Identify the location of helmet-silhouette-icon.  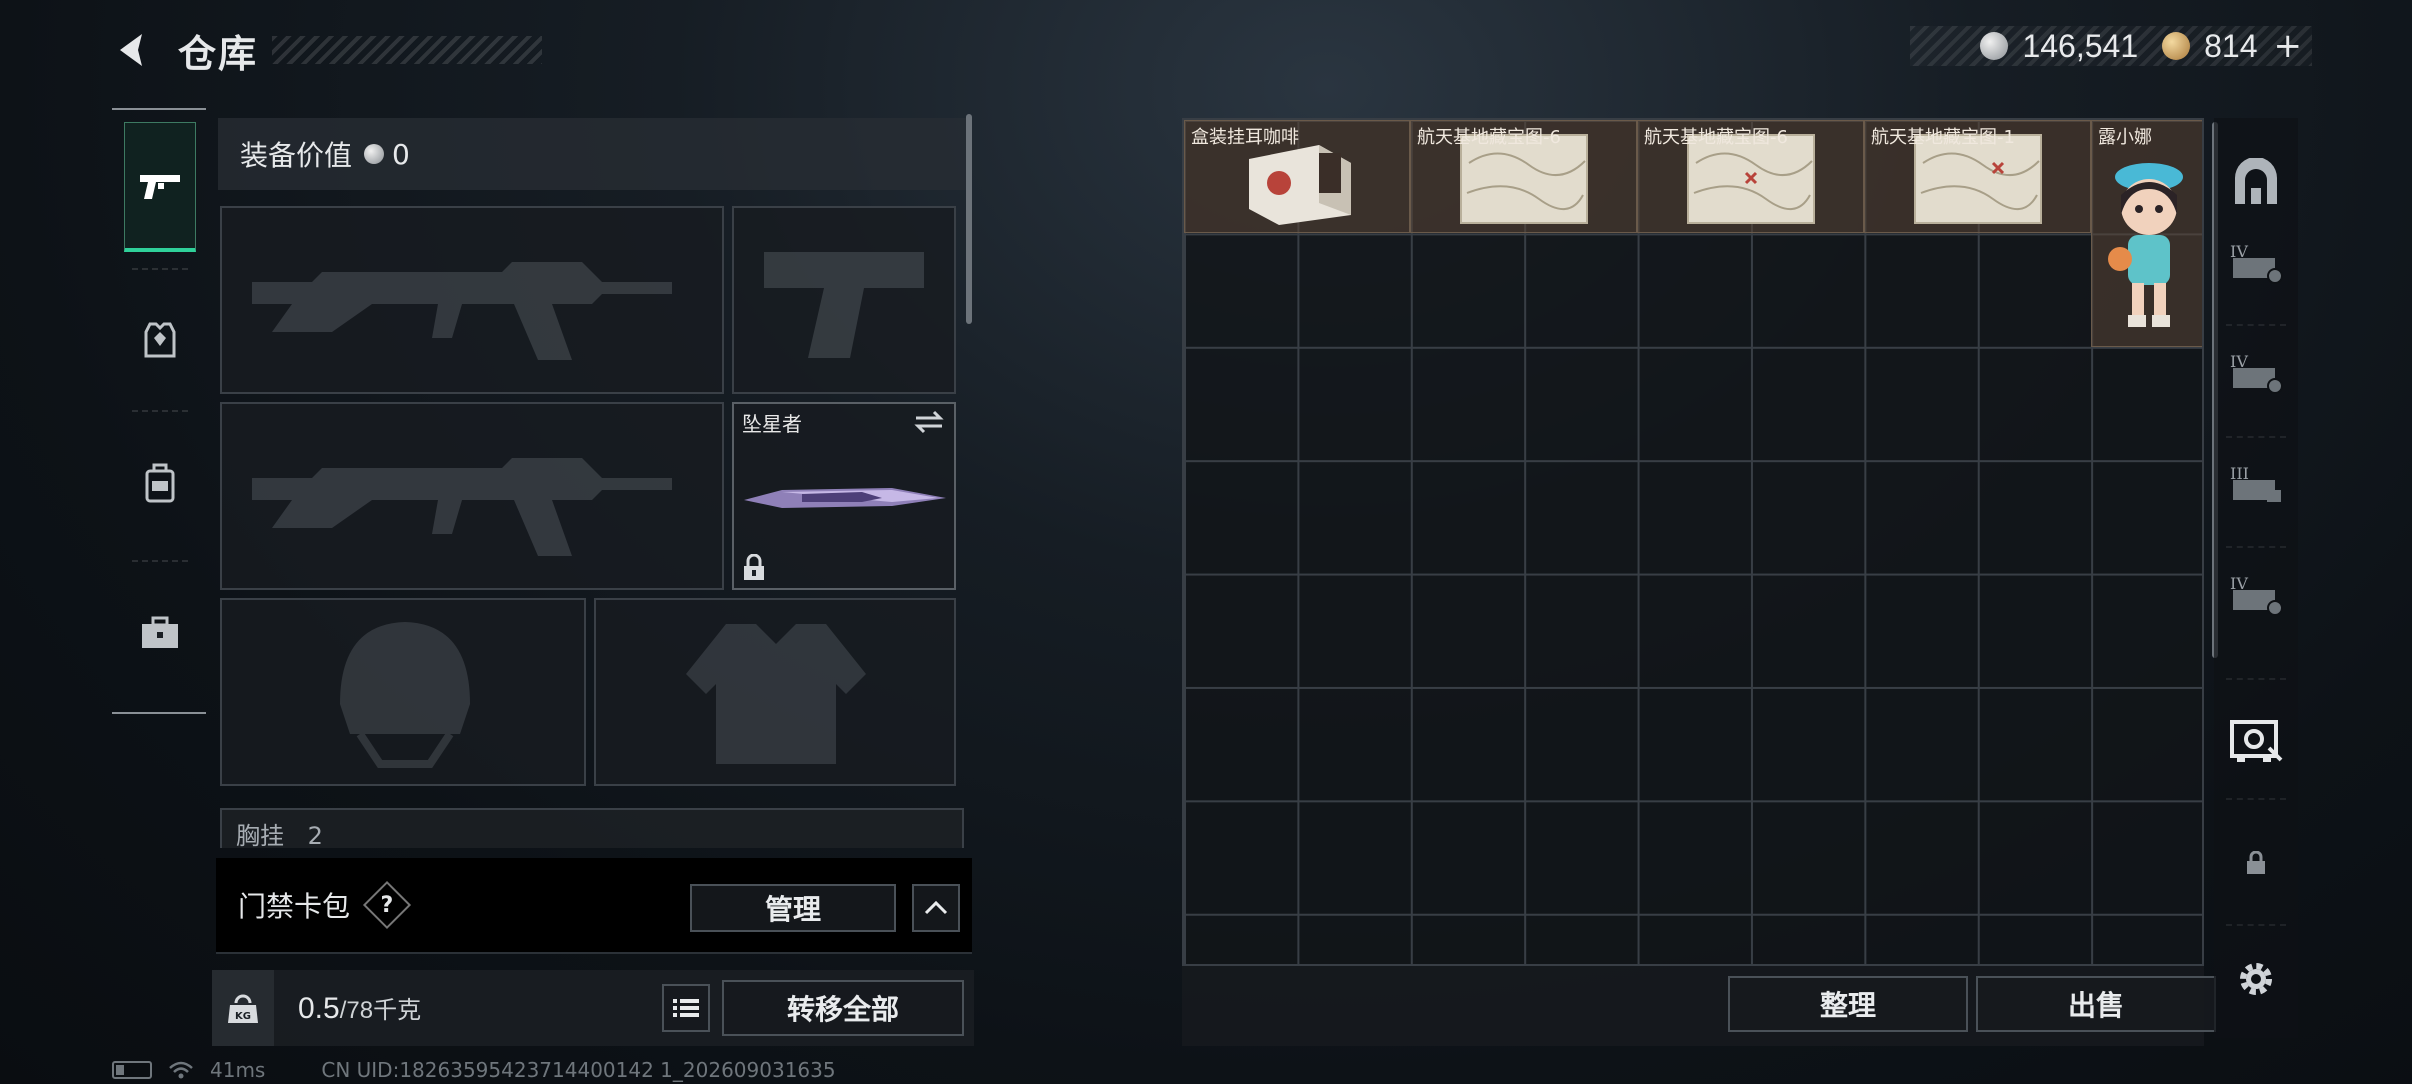
(405, 695).